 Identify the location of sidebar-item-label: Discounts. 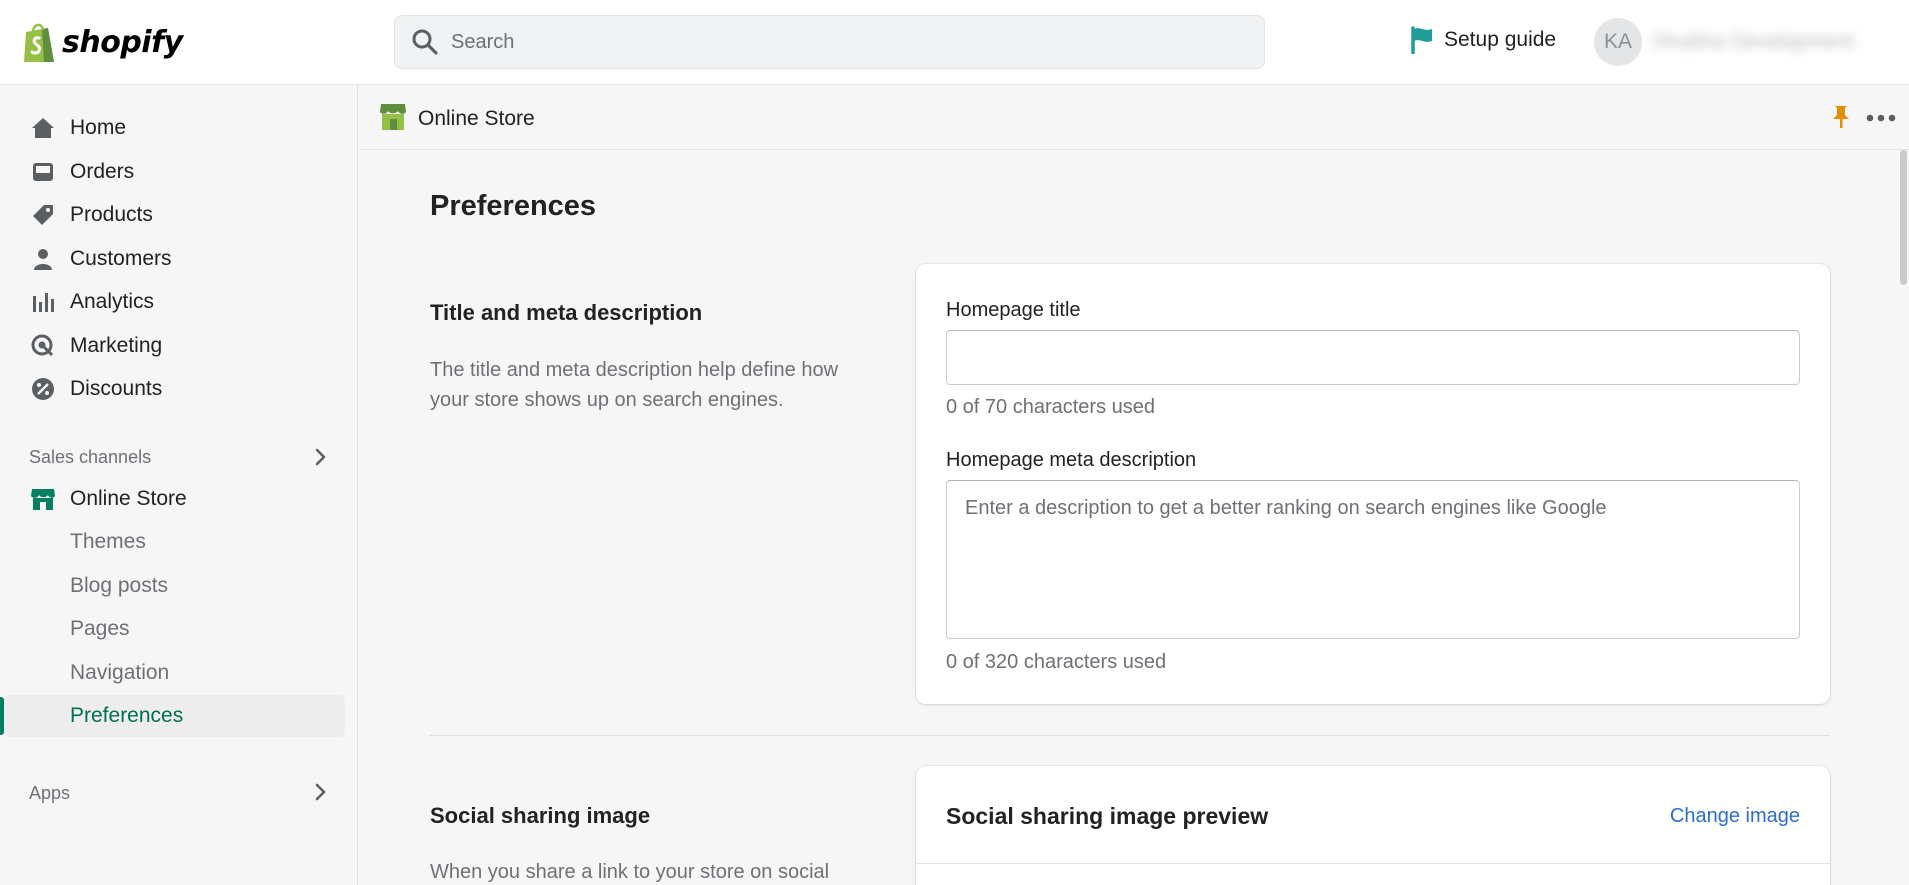
(116, 388).